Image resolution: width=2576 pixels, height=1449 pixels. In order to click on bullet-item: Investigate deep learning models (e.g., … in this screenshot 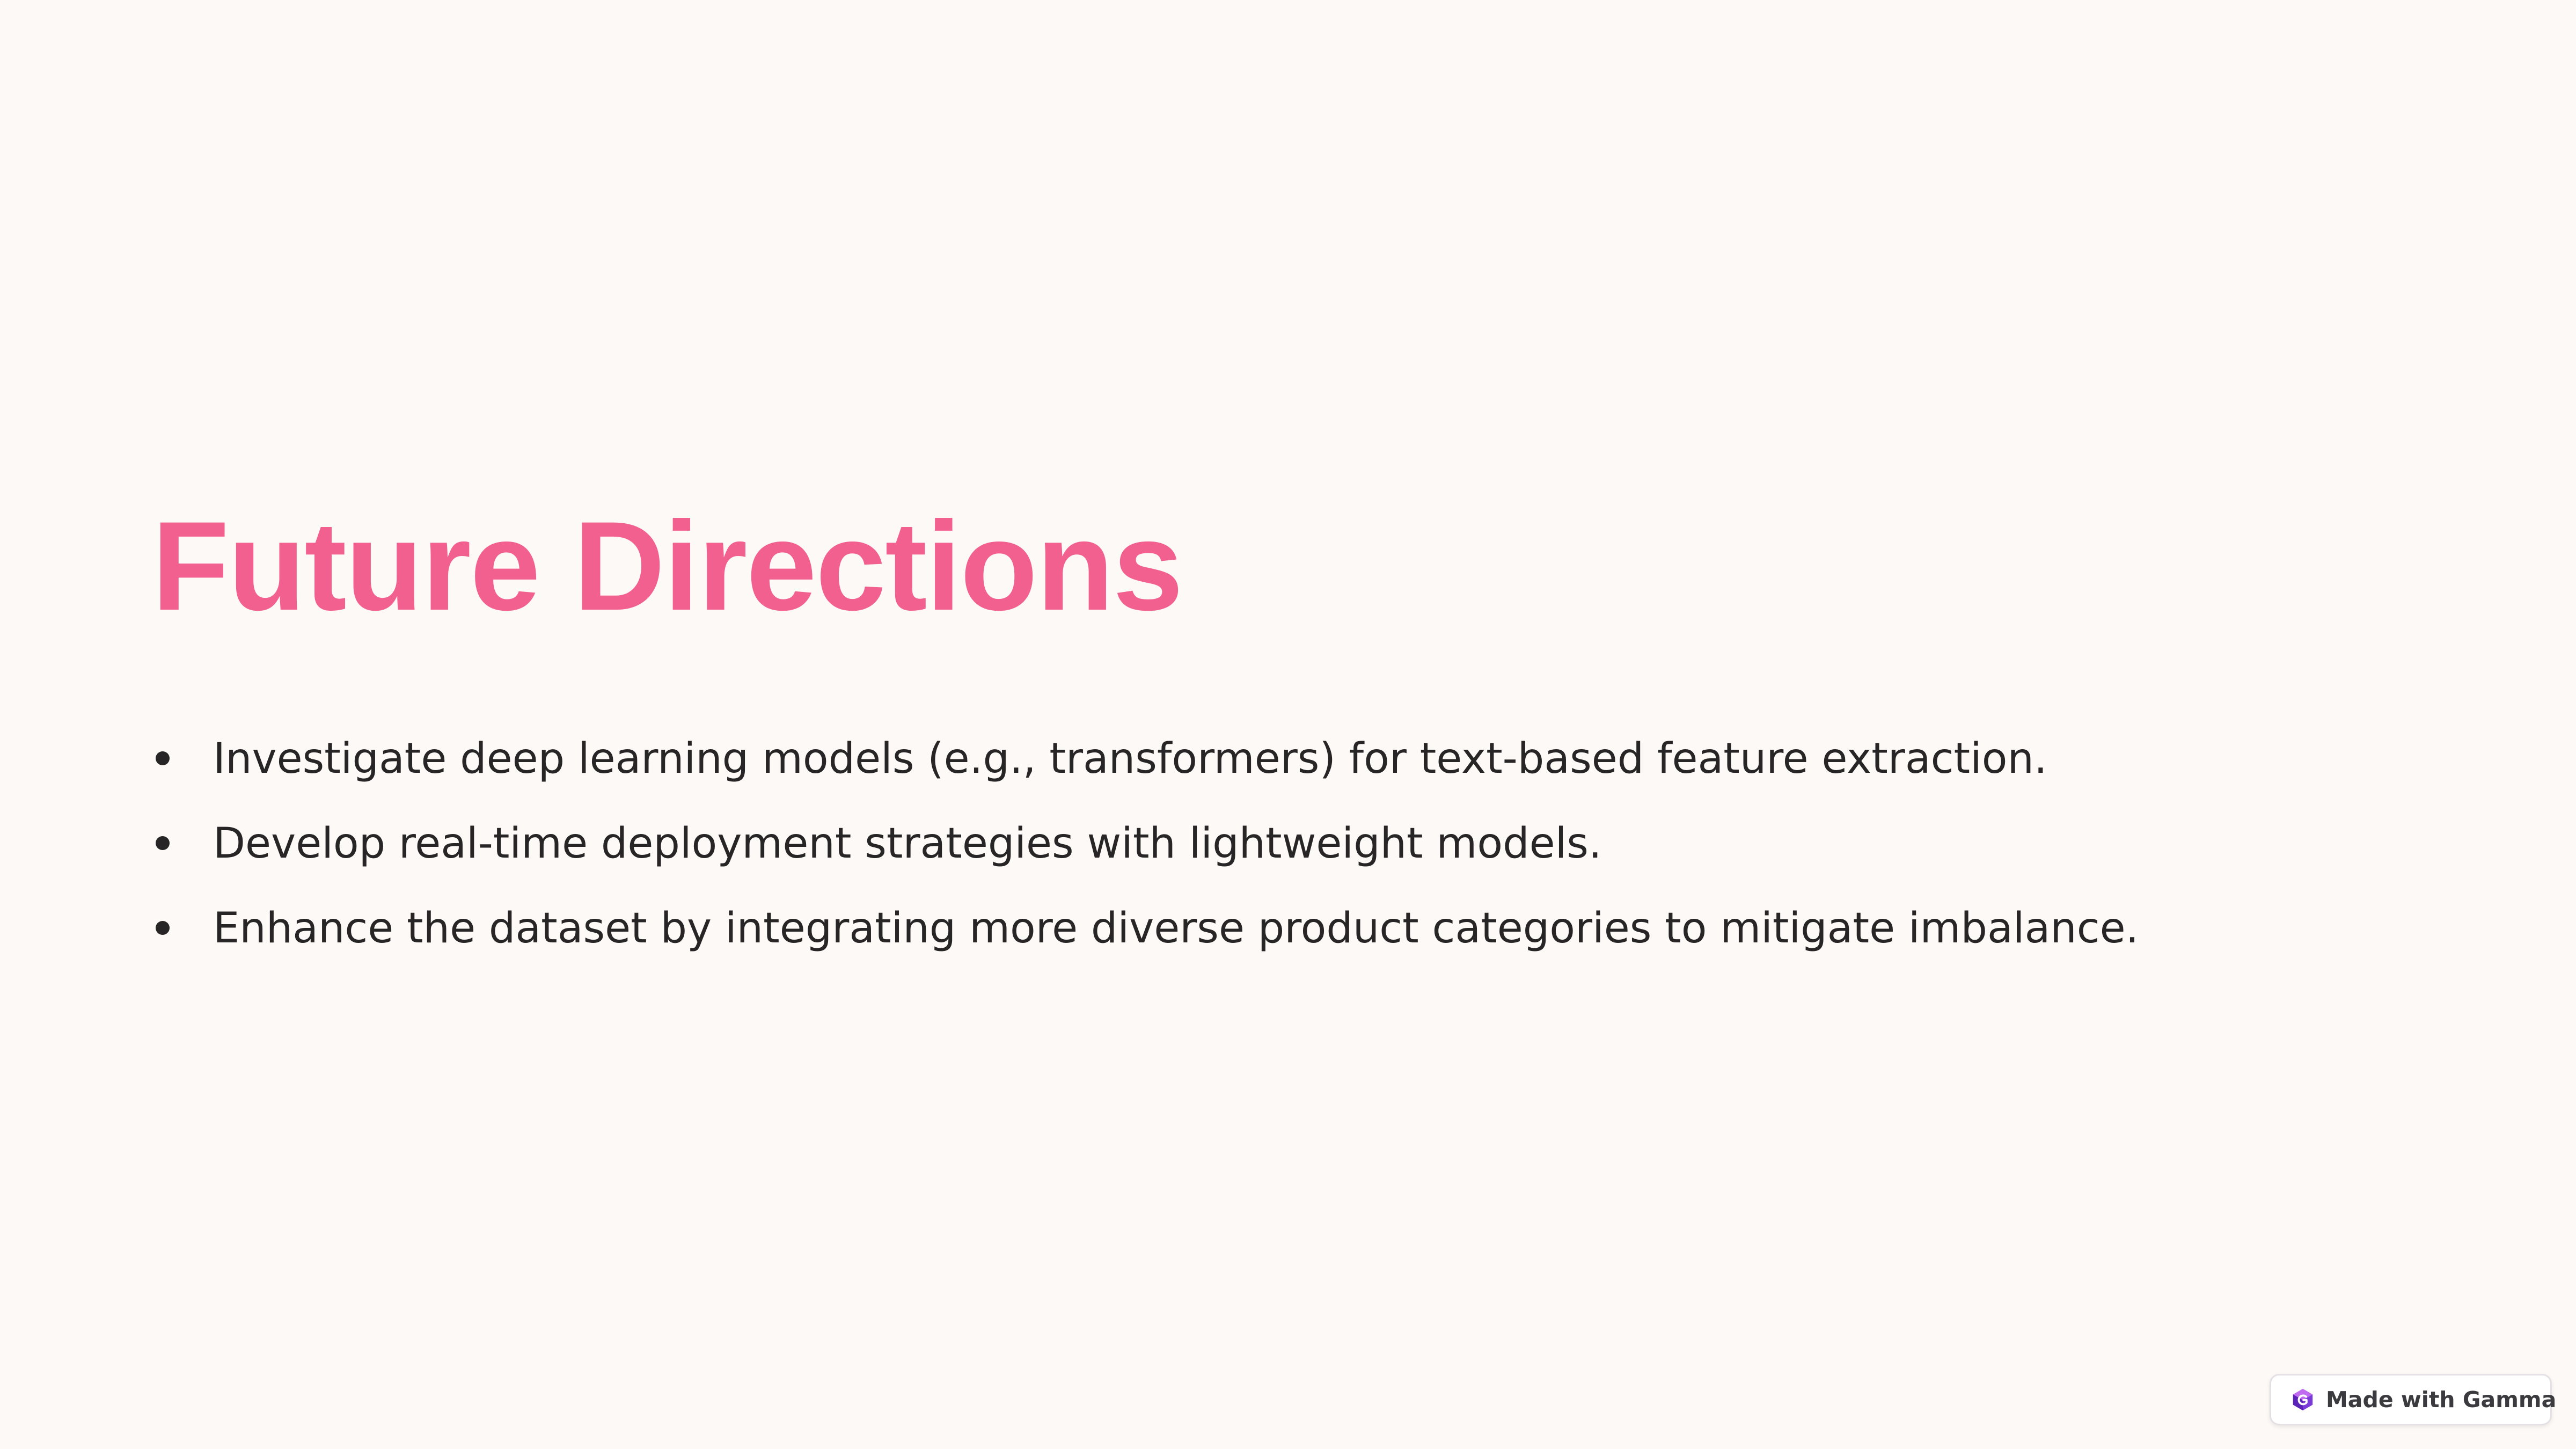, I will do `click(1225, 758)`.